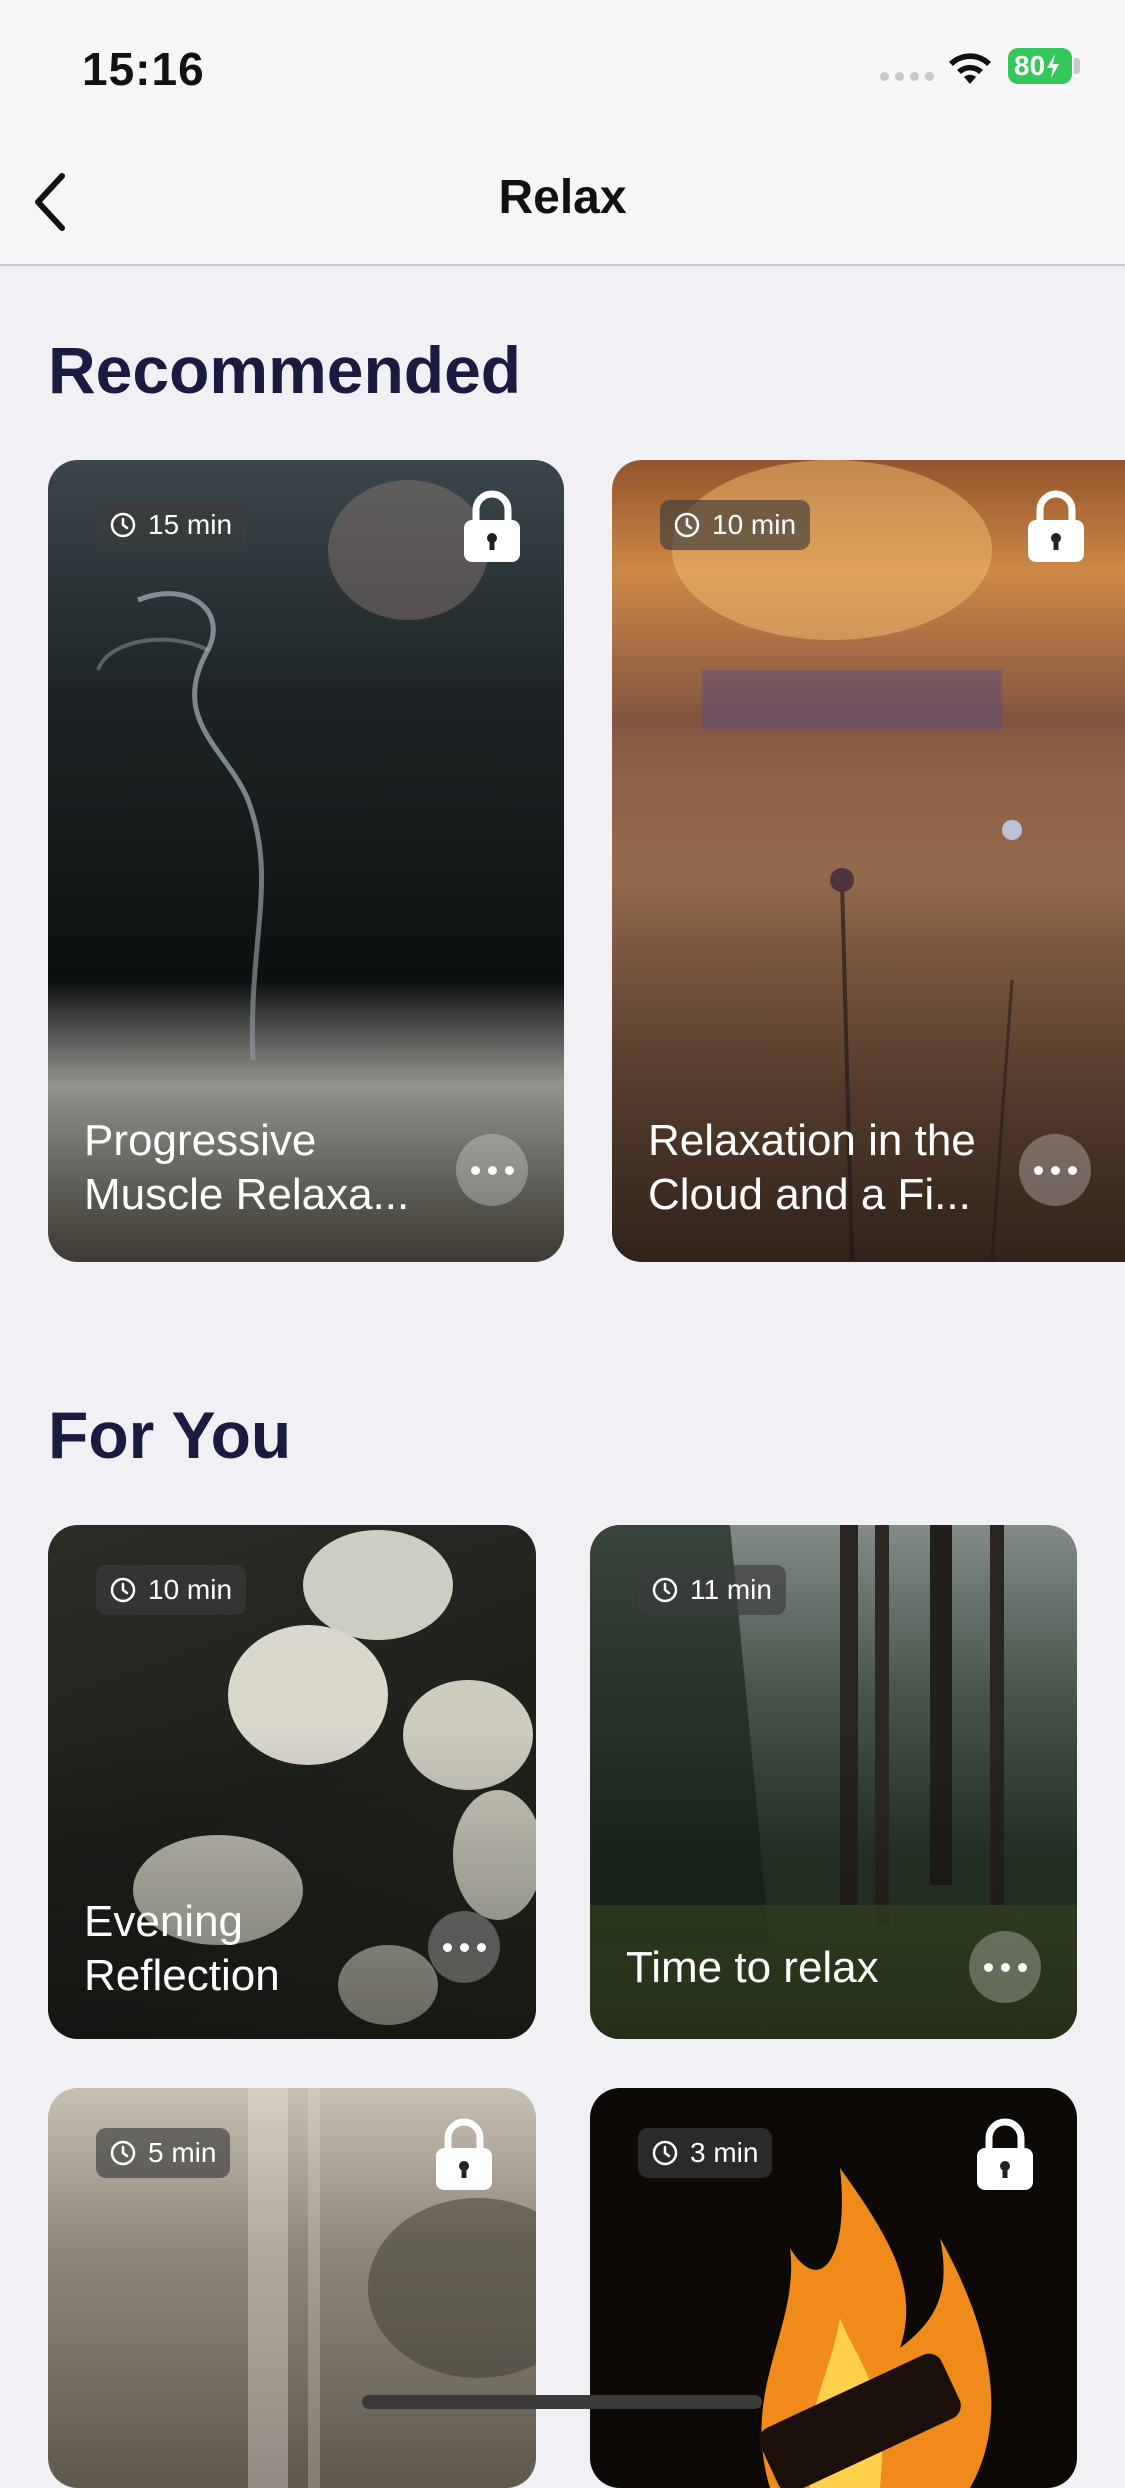  What do you see at coordinates (170, 1435) in the screenshot?
I see `section-title-for-you: For You` at bounding box center [170, 1435].